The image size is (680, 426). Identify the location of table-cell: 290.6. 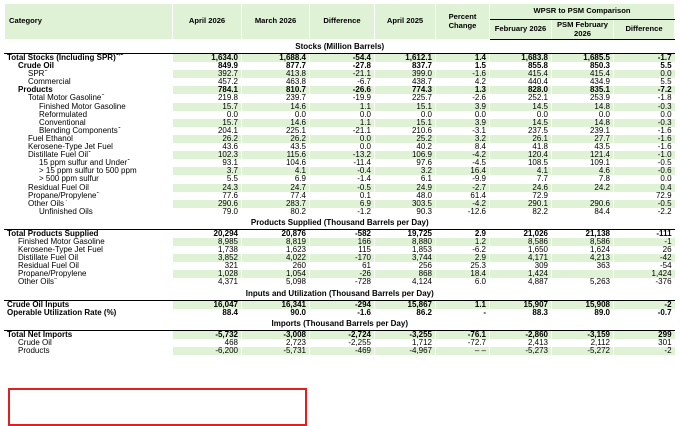
(582, 203).